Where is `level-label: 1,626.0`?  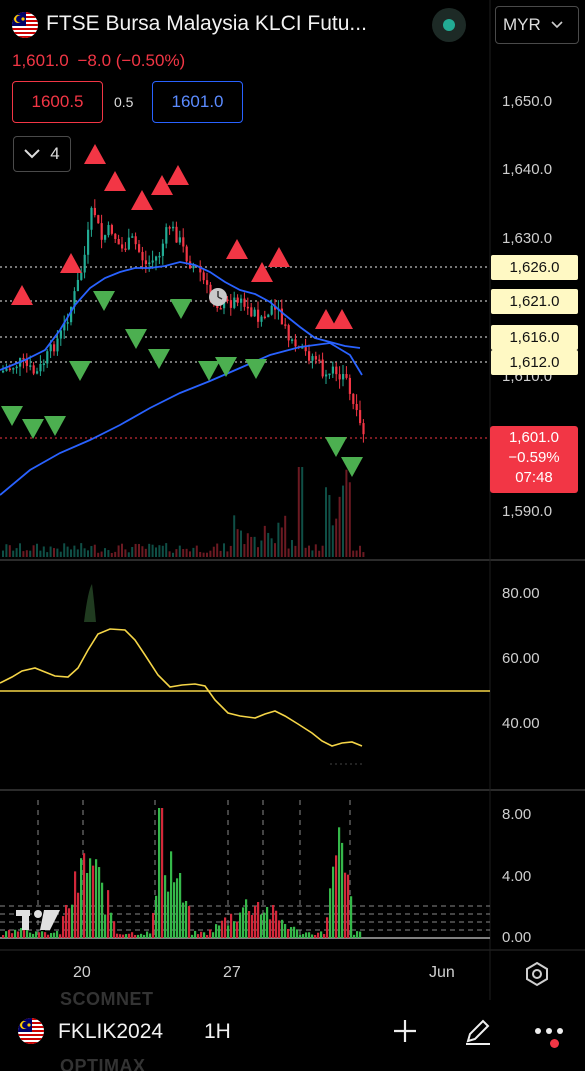 level-label: 1,626.0 is located at coordinates (534, 267).